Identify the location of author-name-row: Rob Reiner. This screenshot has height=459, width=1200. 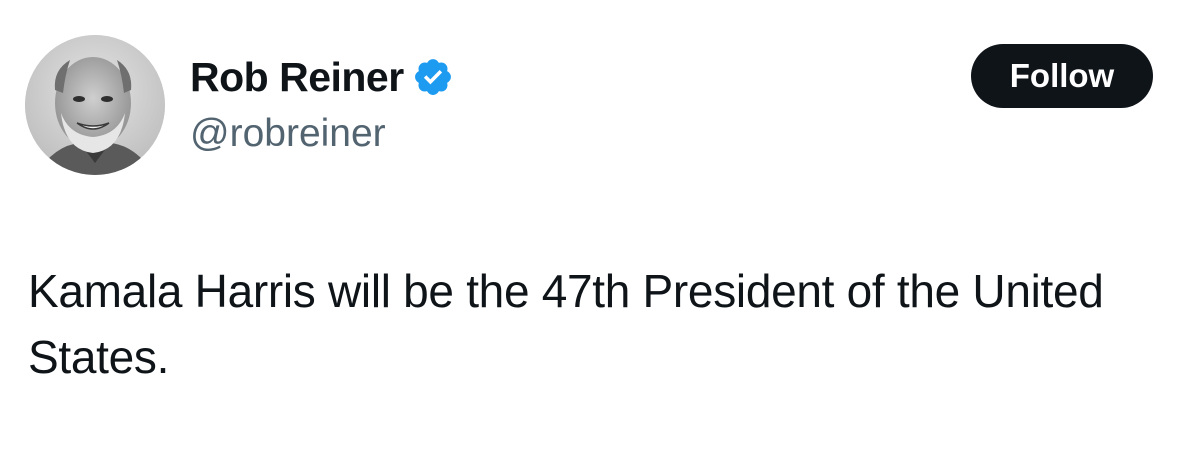
(322, 77).